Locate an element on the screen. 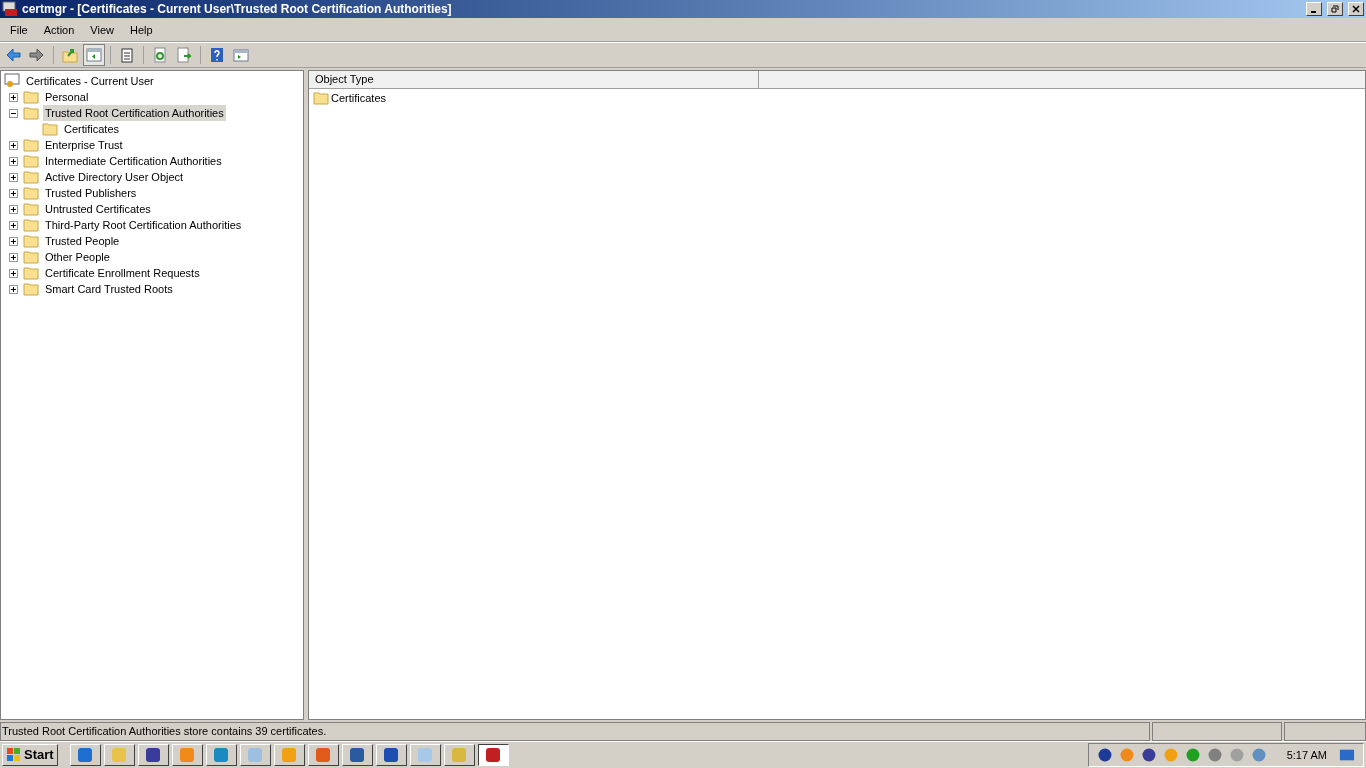 The height and width of the screenshot is (768, 1366). status-text: Trusted Root Certification Authorities store contains 39 certificates. is located at coordinates (575, 731).